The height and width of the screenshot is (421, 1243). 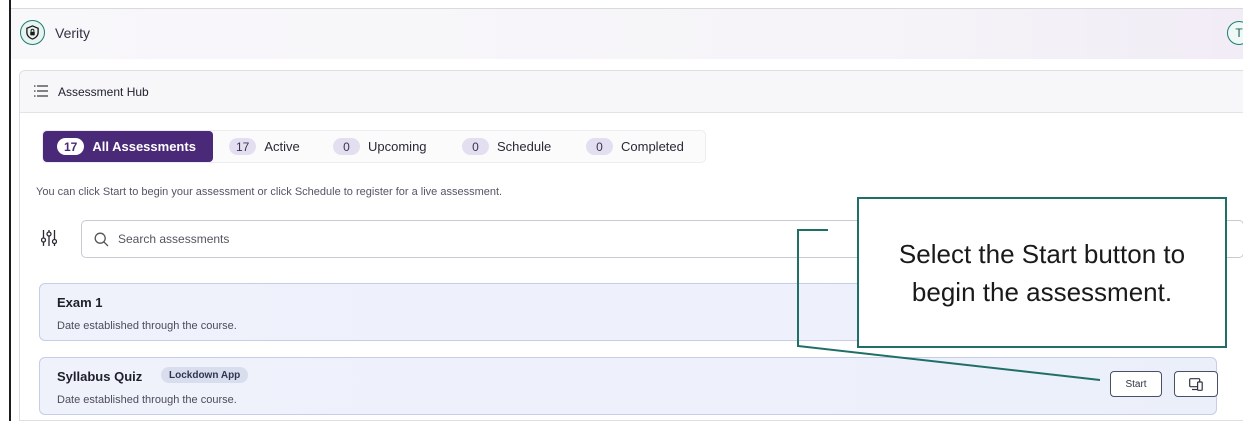 What do you see at coordinates (418, 239) in the screenshot?
I see `search-input` at bounding box center [418, 239].